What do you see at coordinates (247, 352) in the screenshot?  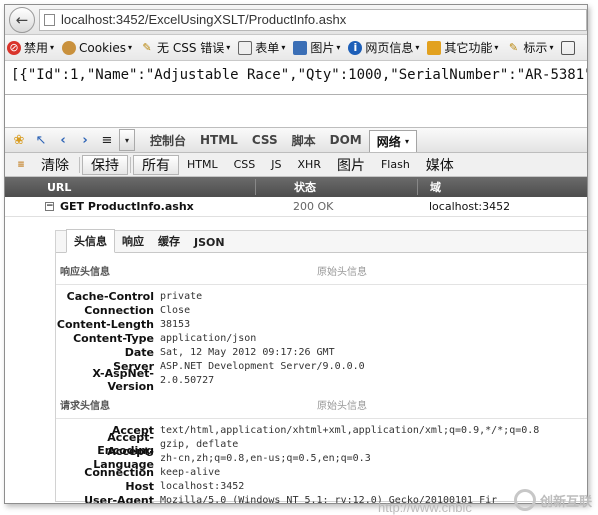 I see `header-value: Sat, 12 May 2012 09:17:26 GMT` at bounding box center [247, 352].